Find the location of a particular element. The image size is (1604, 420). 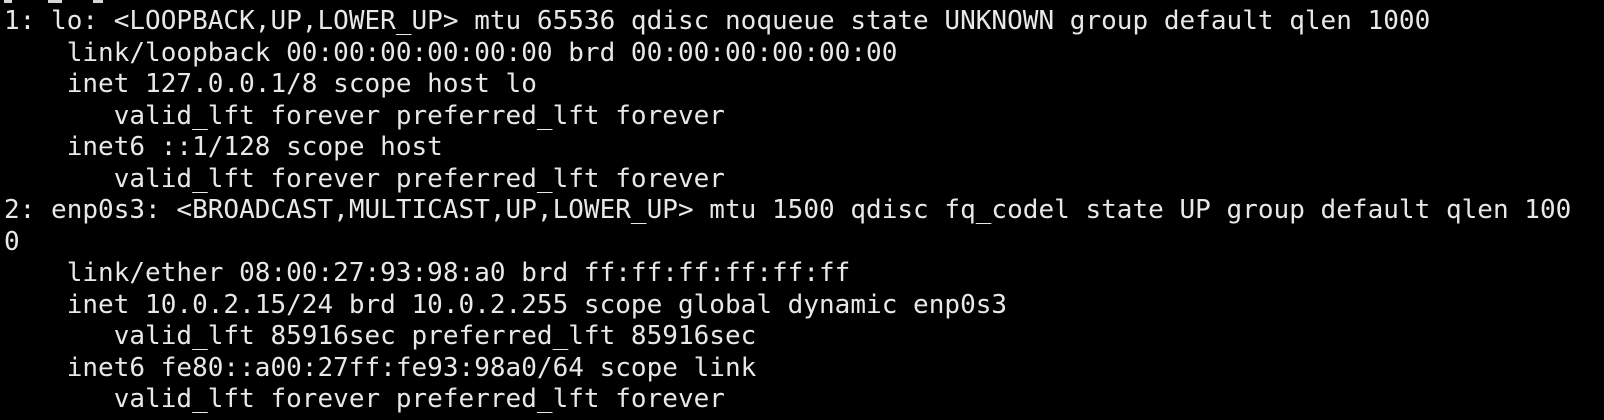

terminal-line-enp0s3-header-wrap: 0 is located at coordinates (12, 241).